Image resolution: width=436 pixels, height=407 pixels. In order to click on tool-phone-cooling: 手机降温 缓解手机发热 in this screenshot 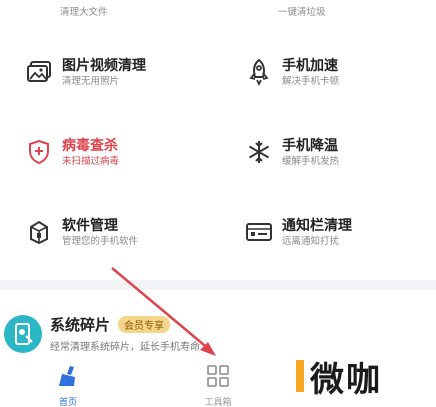, I will do `click(291, 152)`.